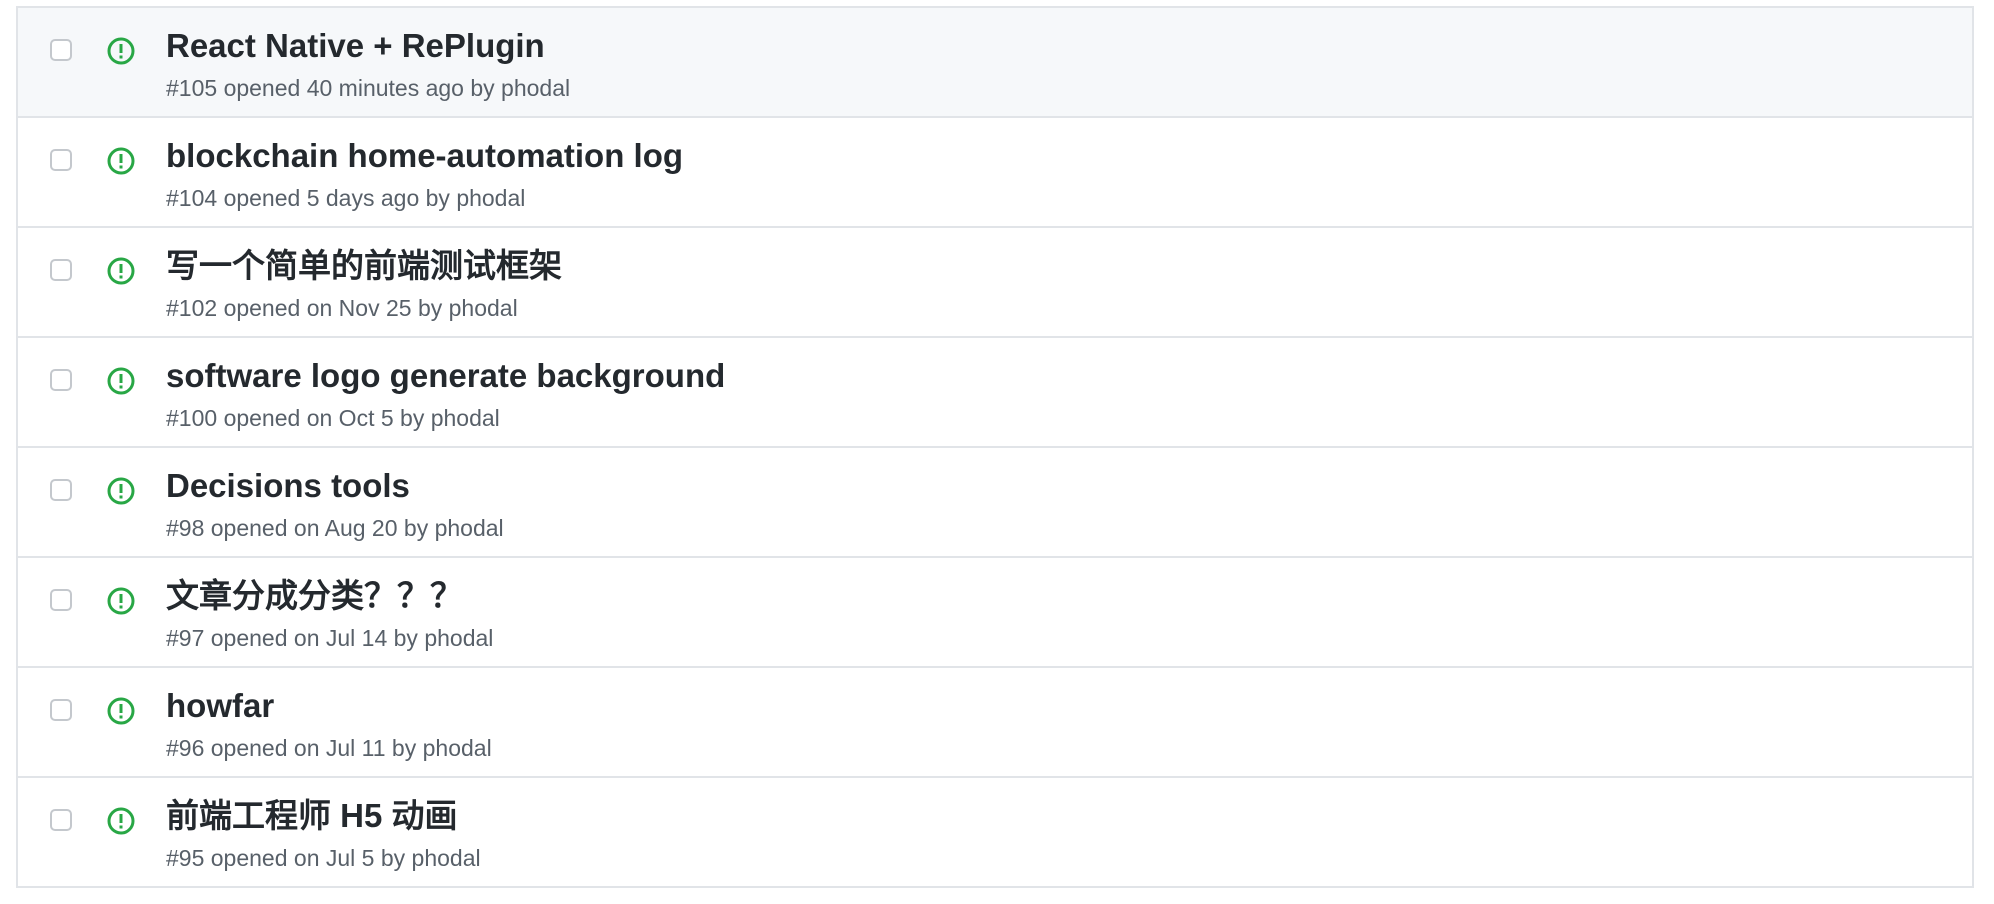 The image size is (1994, 904). I want to click on issue-opened-text: opened on Oct 5 by, so click(324, 418).